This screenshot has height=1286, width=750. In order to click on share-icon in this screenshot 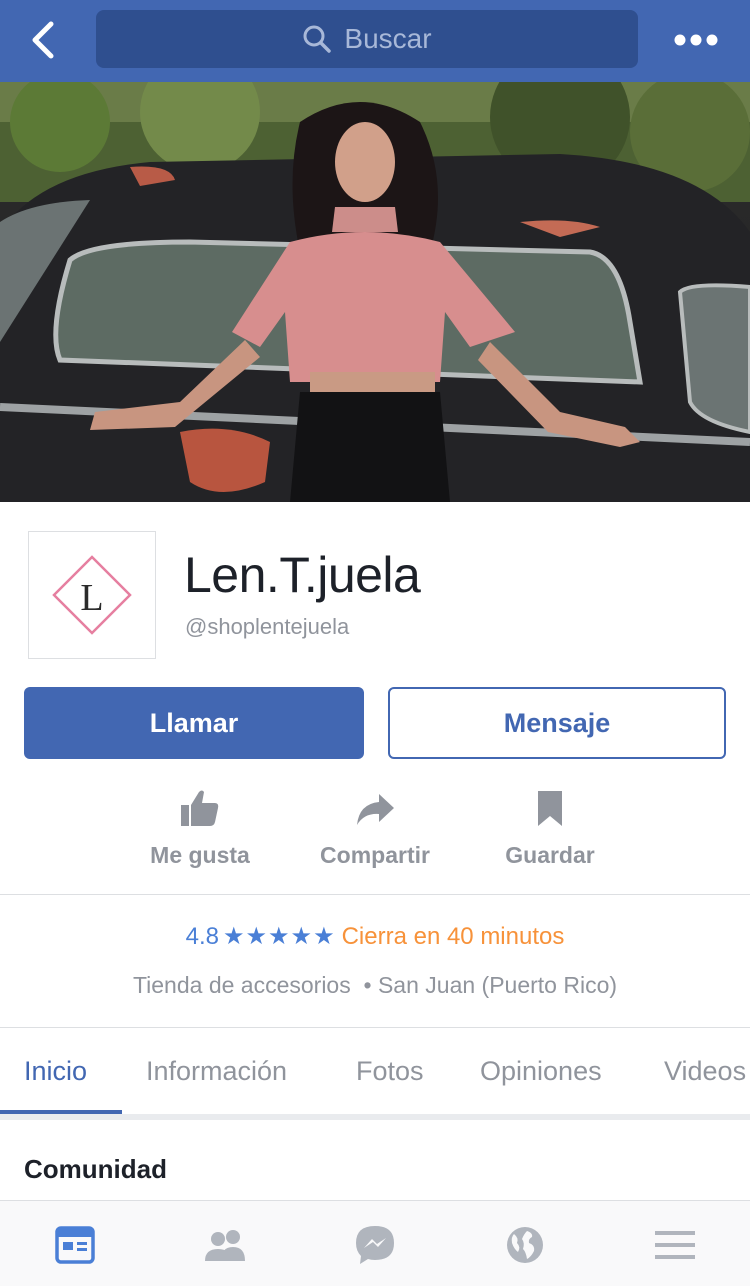, I will do `click(375, 809)`.